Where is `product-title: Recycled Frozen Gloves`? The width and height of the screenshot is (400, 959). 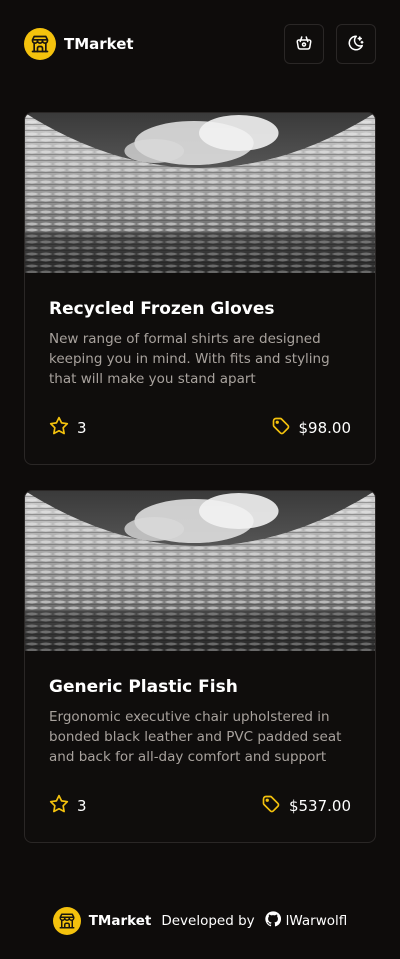
product-title: Recycled Frozen Gloves is located at coordinates (200, 309).